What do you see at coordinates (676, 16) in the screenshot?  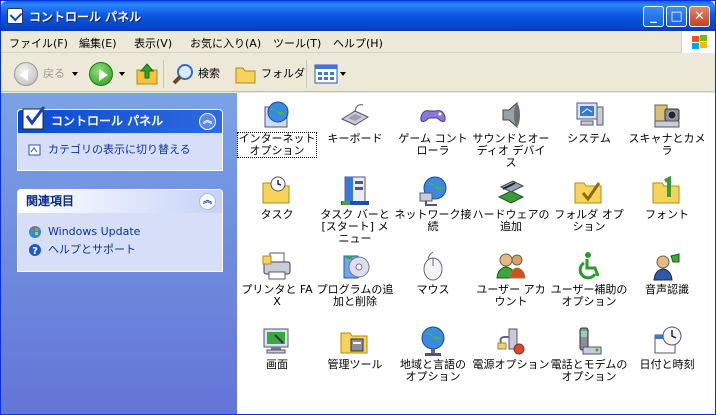 I see `maximize-button: □` at bounding box center [676, 16].